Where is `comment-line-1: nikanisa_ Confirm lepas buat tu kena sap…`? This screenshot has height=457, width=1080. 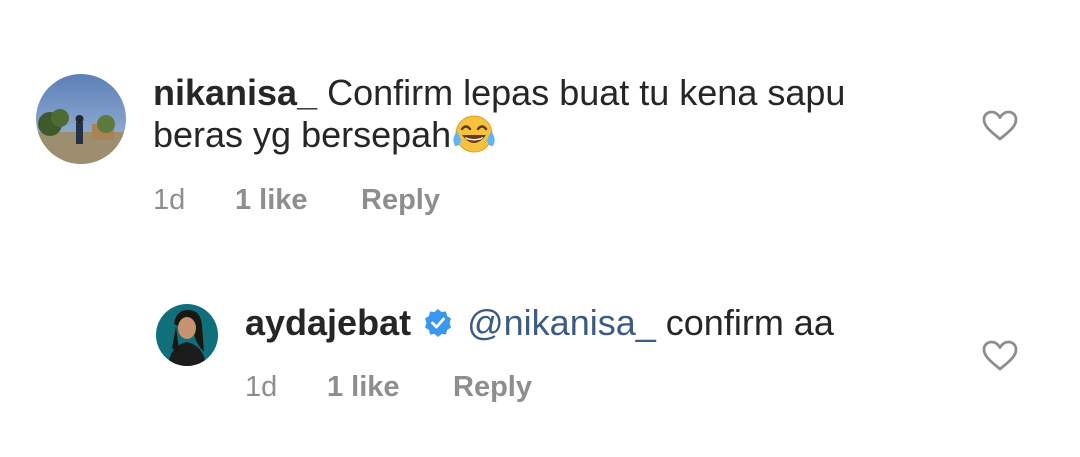
comment-line-1: nikanisa_ Confirm lepas buat tu kena sap… is located at coordinates (553, 92).